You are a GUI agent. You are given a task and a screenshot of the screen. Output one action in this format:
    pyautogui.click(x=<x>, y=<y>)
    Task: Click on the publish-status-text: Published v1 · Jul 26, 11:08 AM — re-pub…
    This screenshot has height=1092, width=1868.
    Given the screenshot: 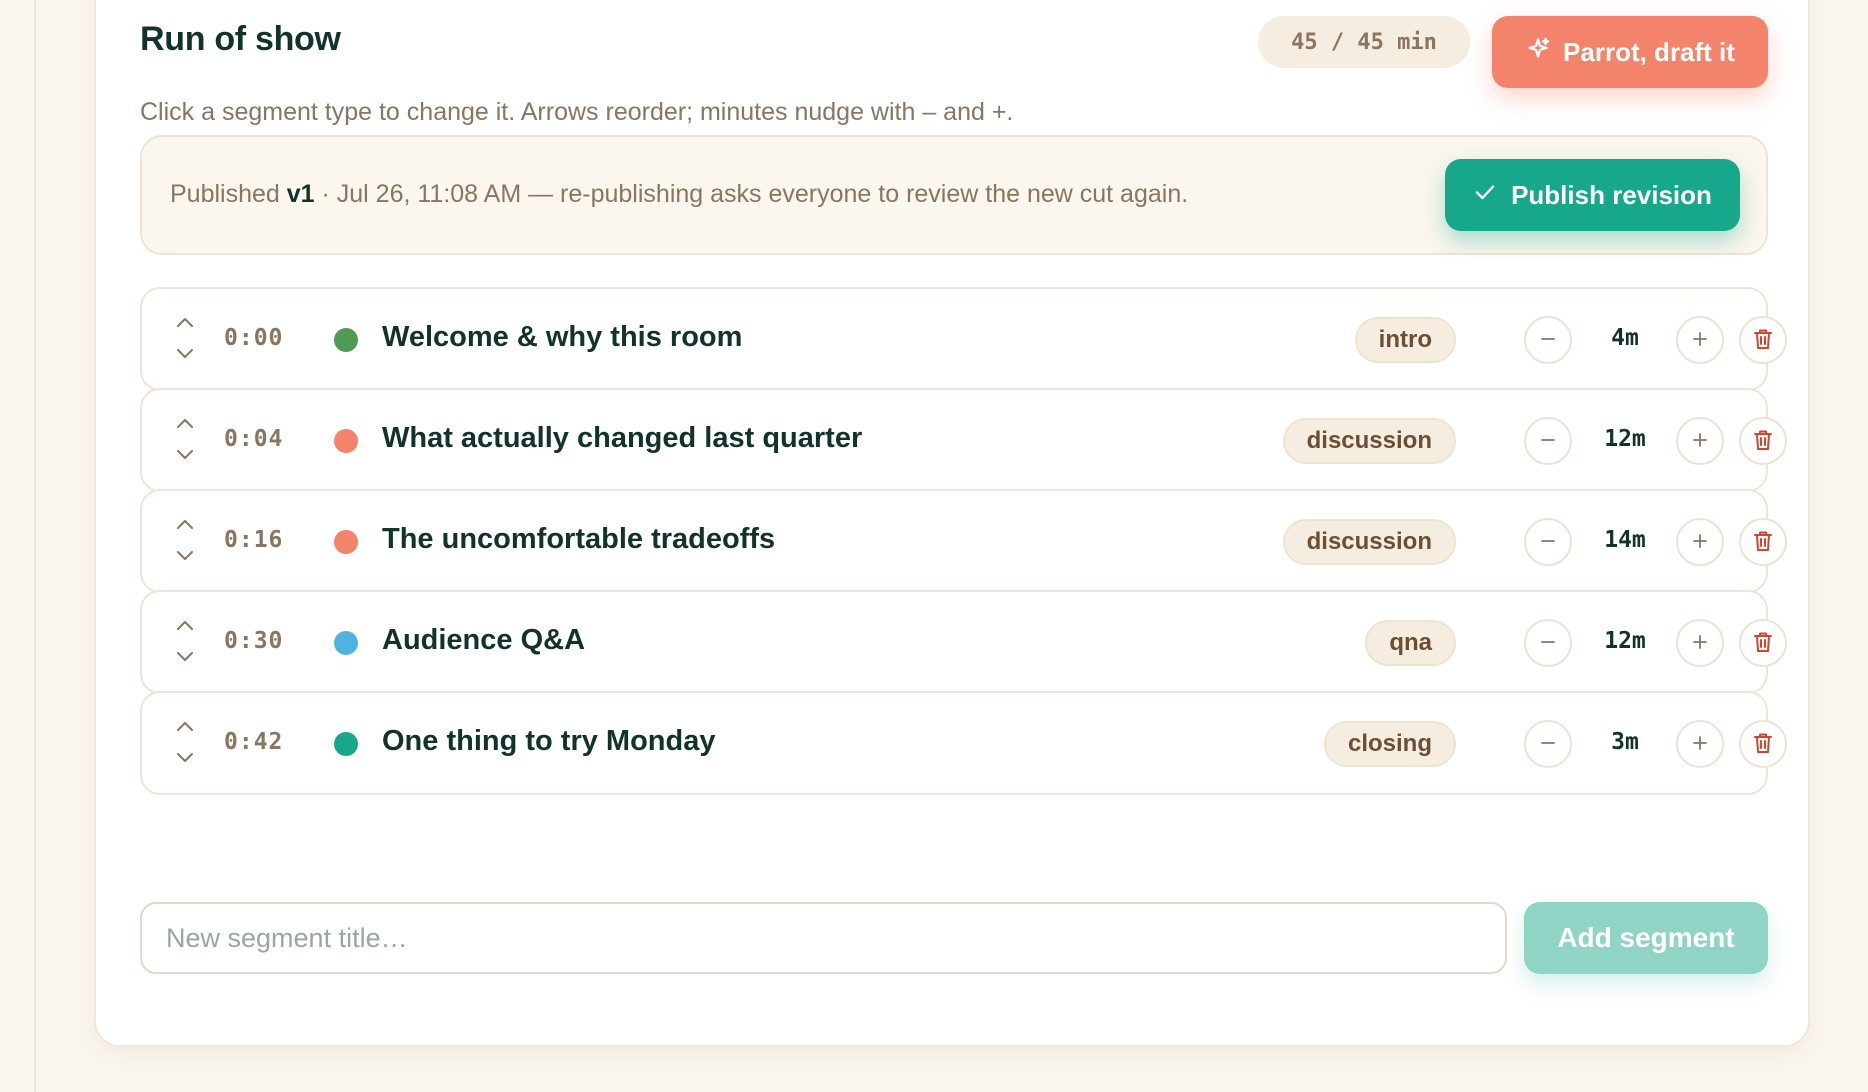 What is the action you would take?
    pyautogui.click(x=679, y=194)
    